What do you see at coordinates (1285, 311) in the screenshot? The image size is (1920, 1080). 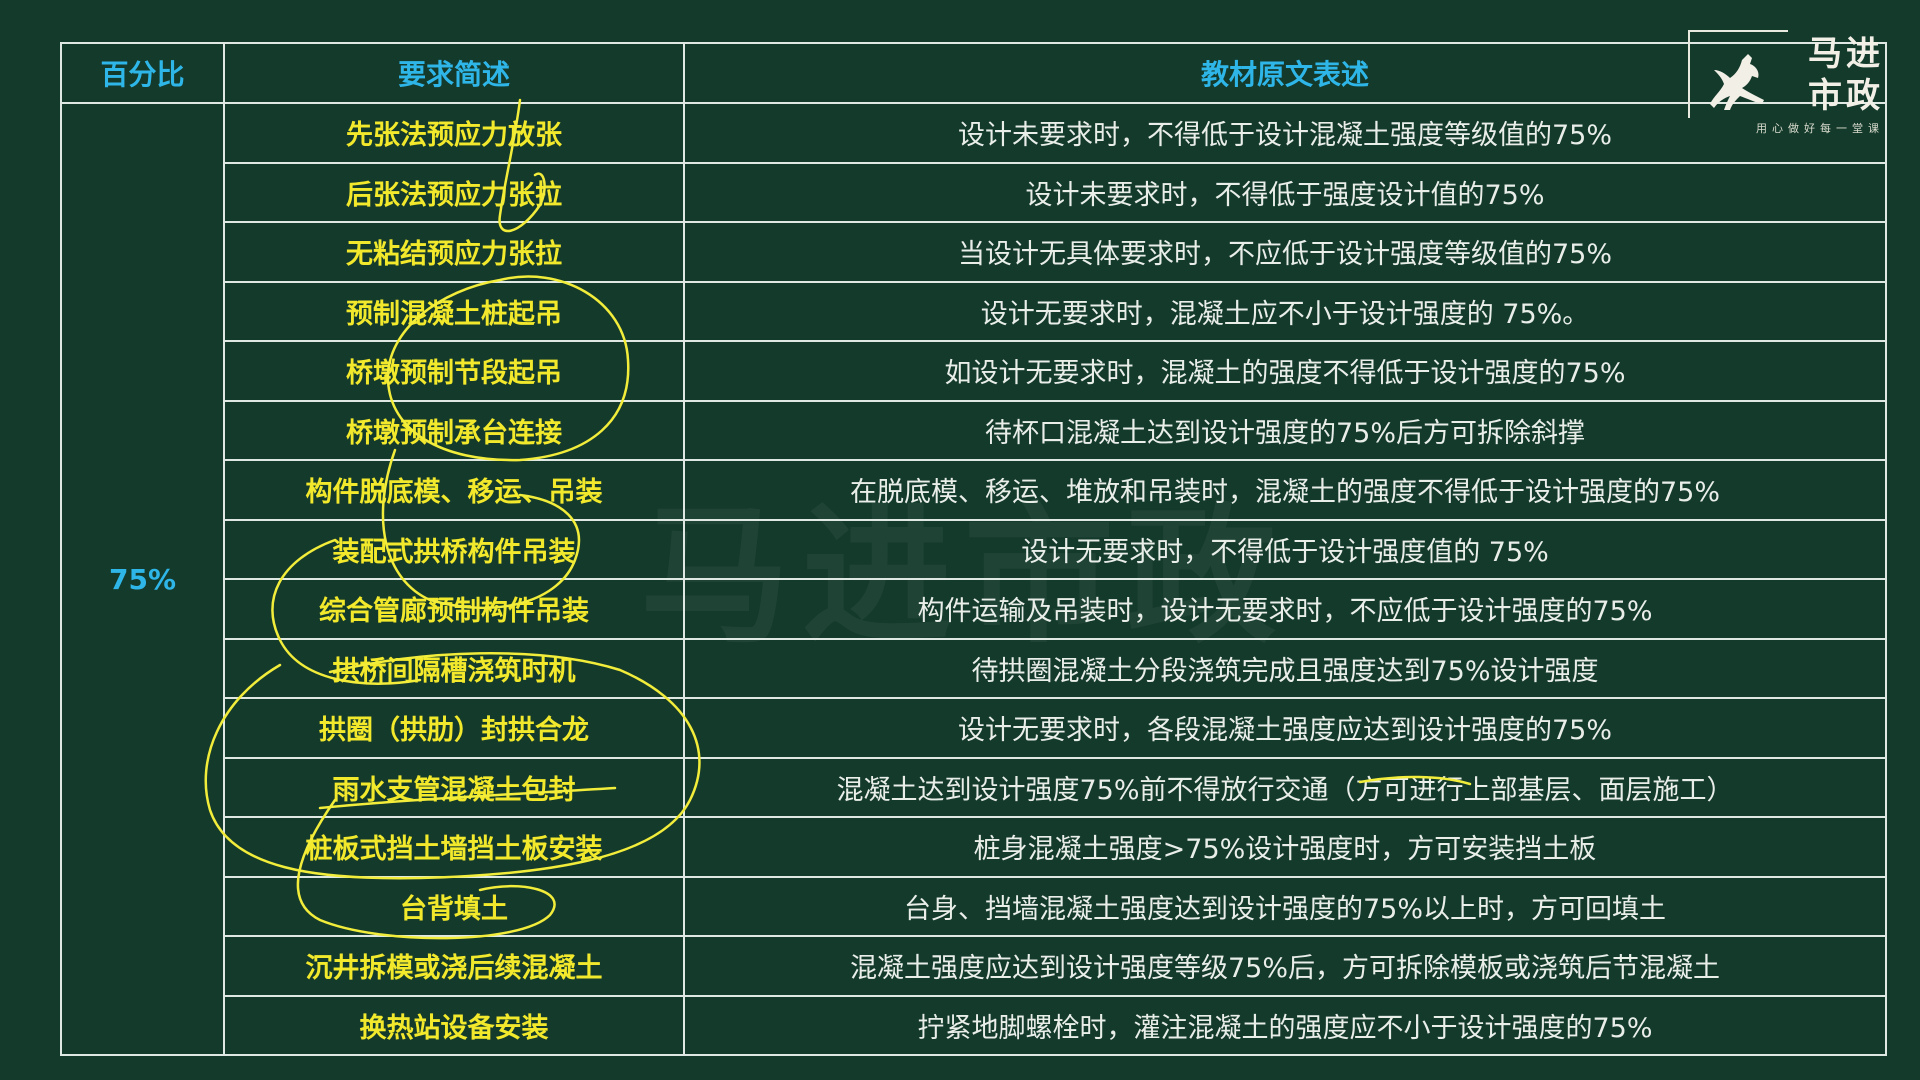 I see `original-text-cell: 设计无要求时，混凝土应不小于设计强度的 75%。` at bounding box center [1285, 311].